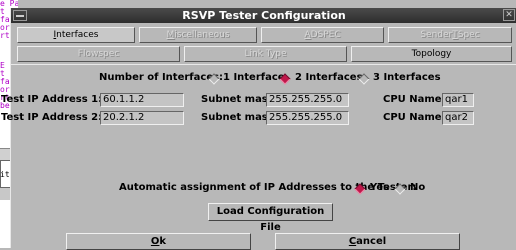 The height and width of the screenshot is (250, 516). I want to click on subnet-mask-2-field: 255.255.255.0, so click(307, 118).